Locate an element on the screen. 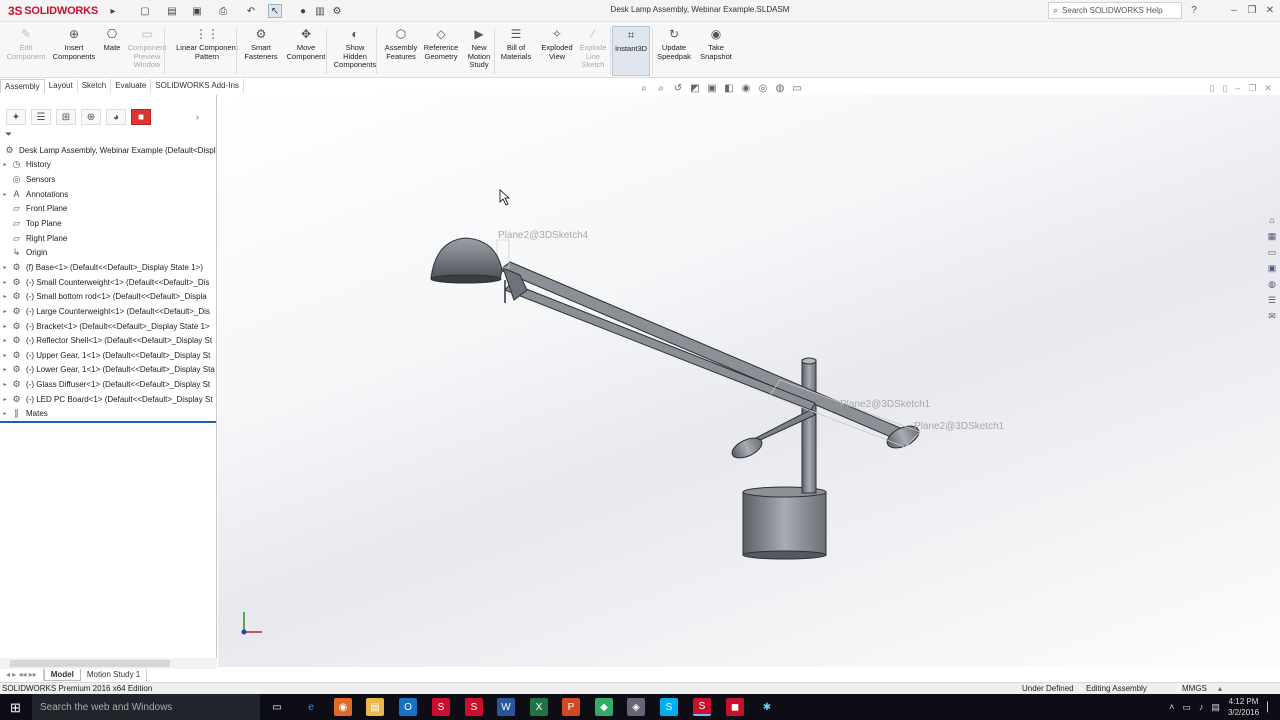 This screenshot has width=1280, height=720. forum-icon: ✉ is located at coordinates (1272, 316).